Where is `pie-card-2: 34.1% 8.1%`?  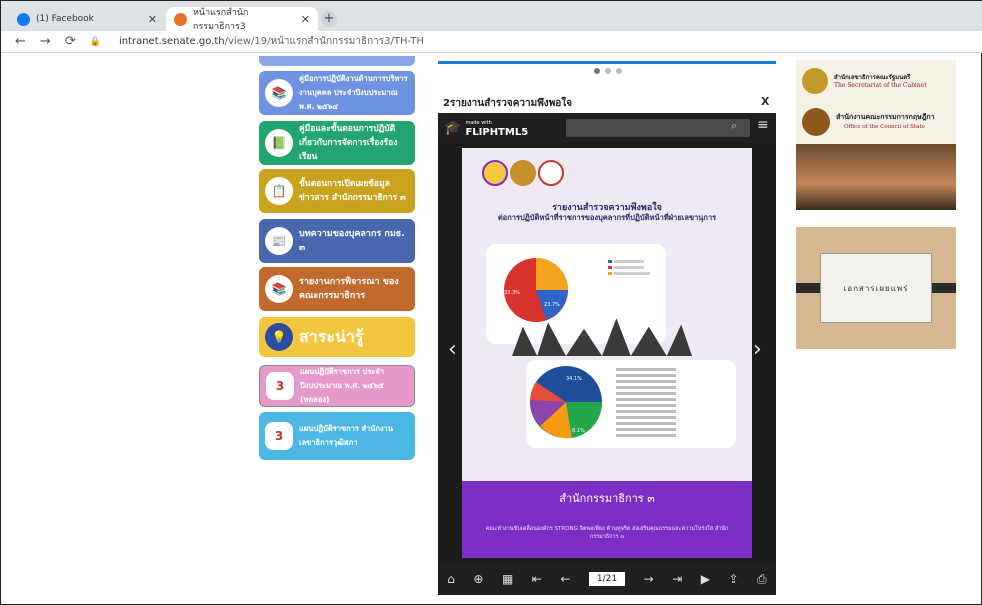 pie-card-2: 34.1% 8.1% is located at coordinates (631, 404).